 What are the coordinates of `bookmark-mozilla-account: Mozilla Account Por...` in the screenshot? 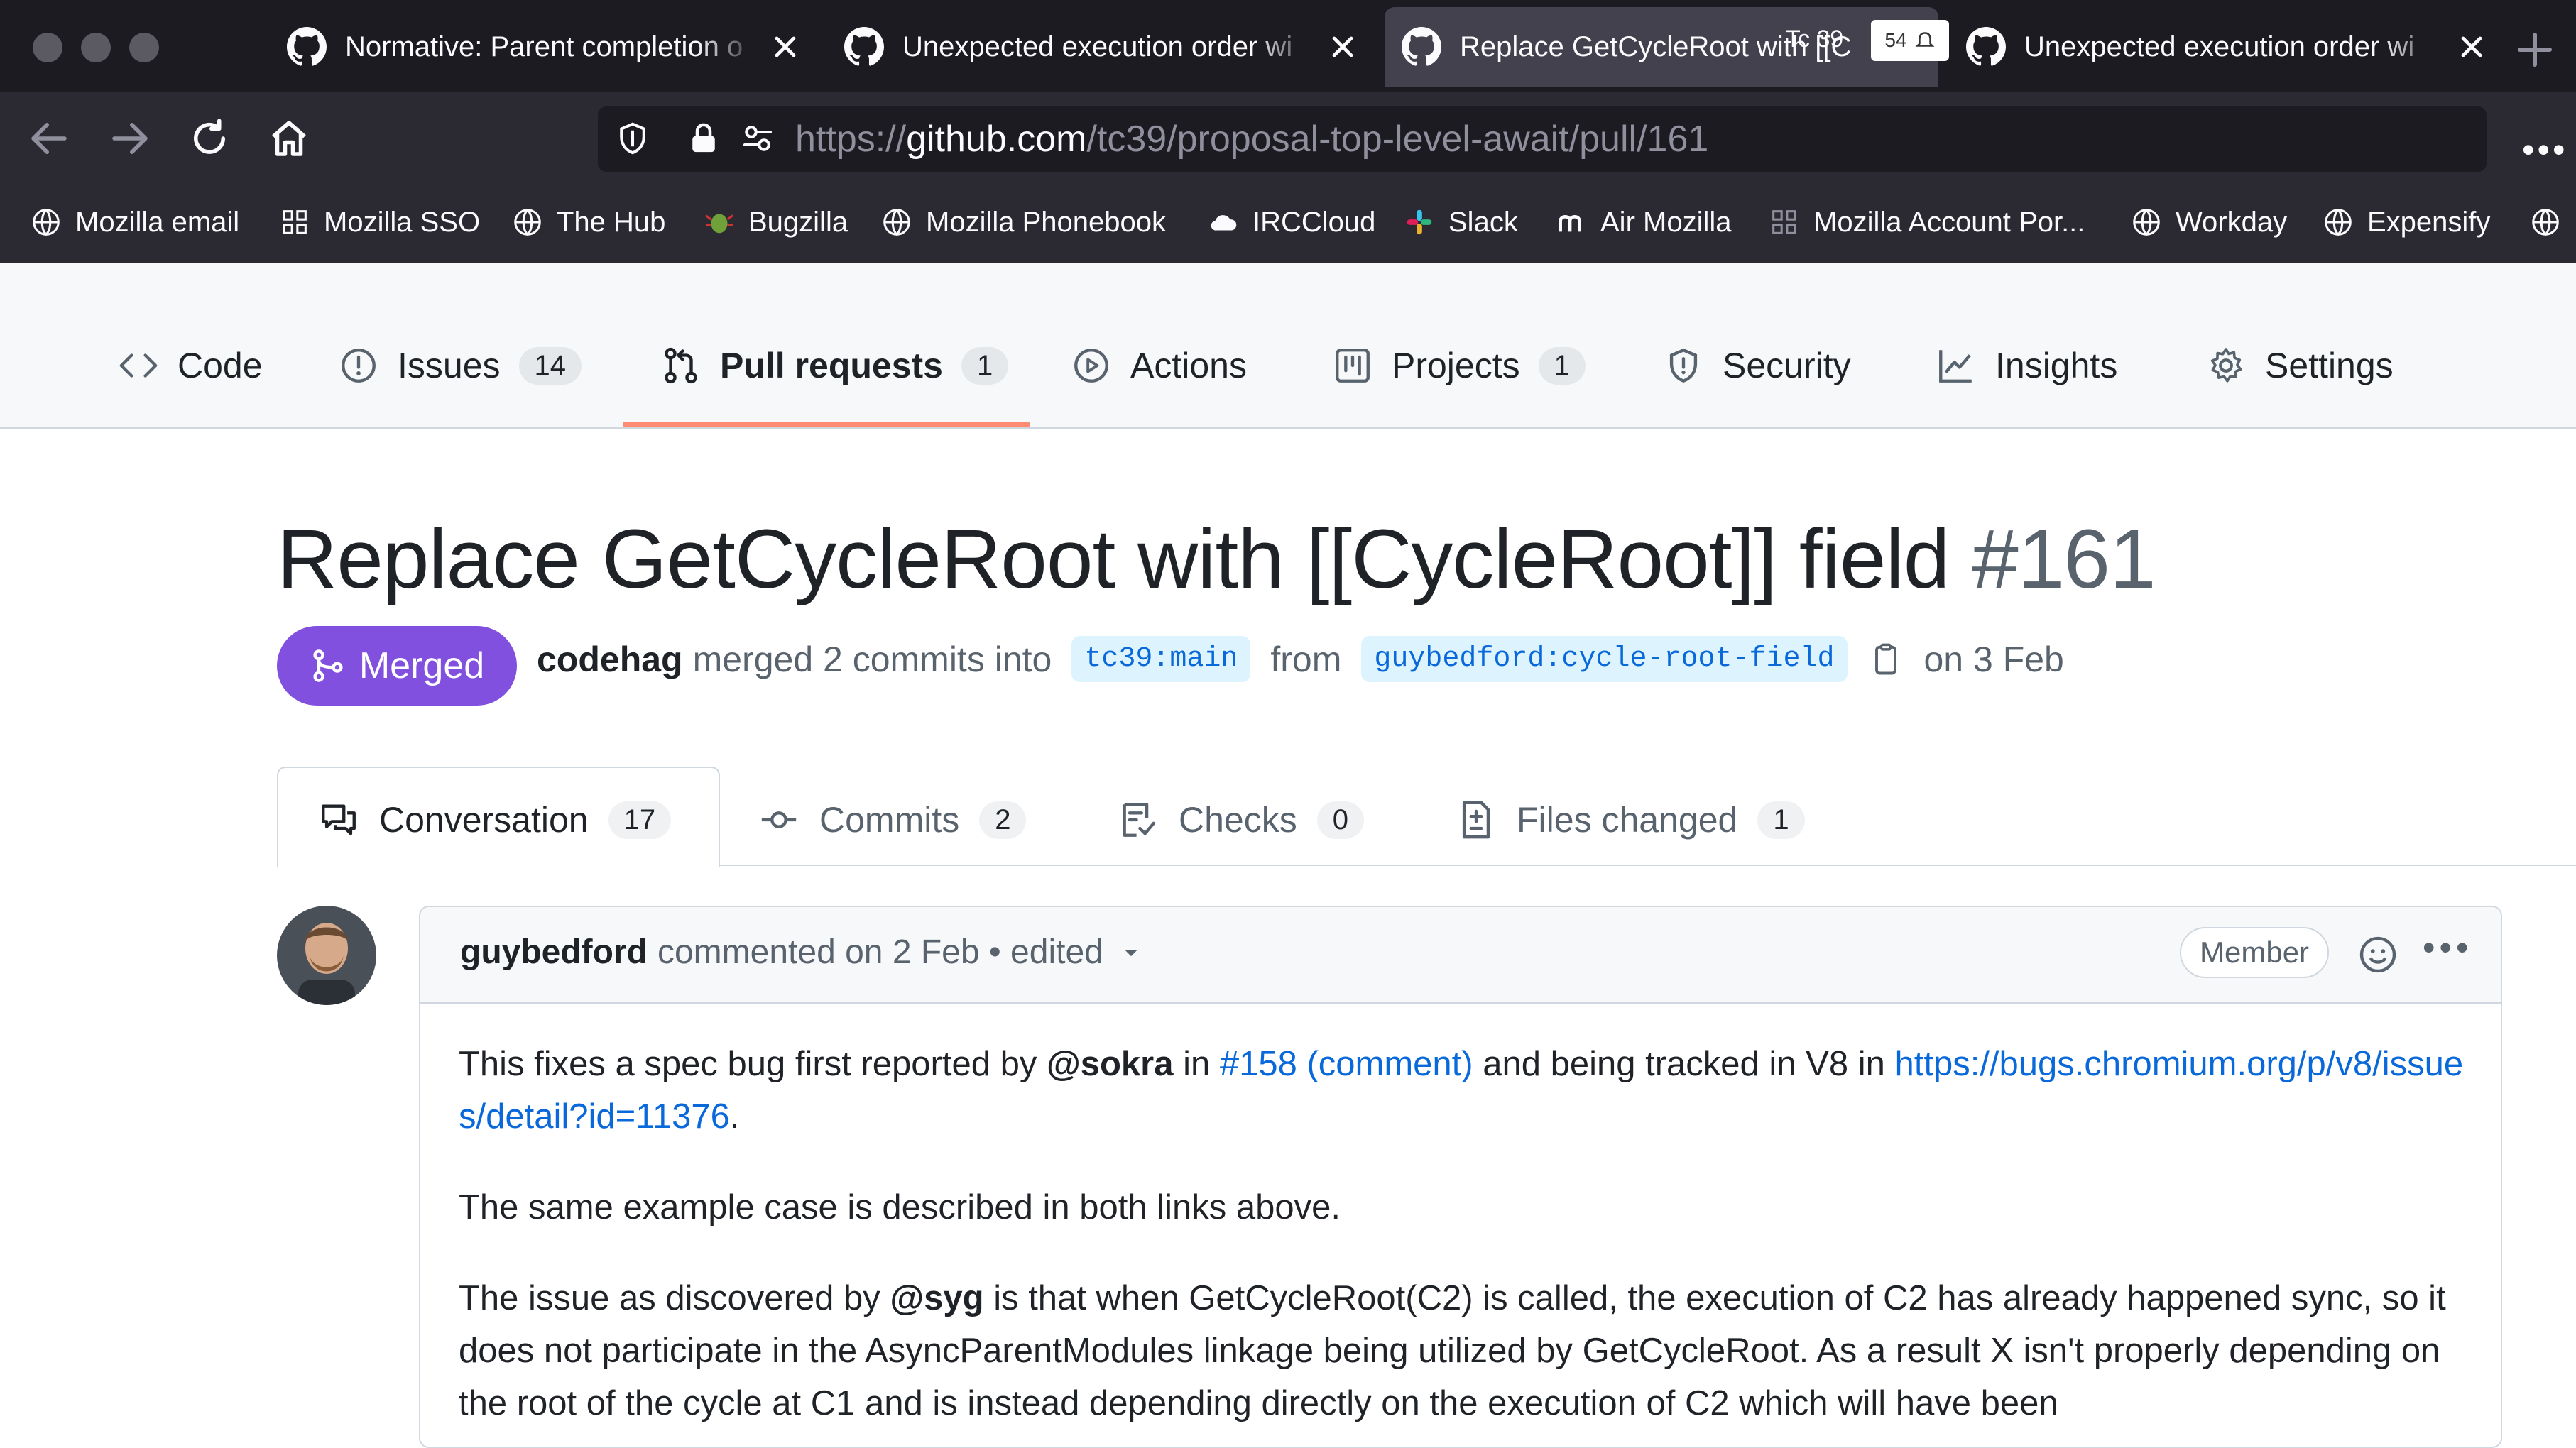 It's located at (1926, 222).